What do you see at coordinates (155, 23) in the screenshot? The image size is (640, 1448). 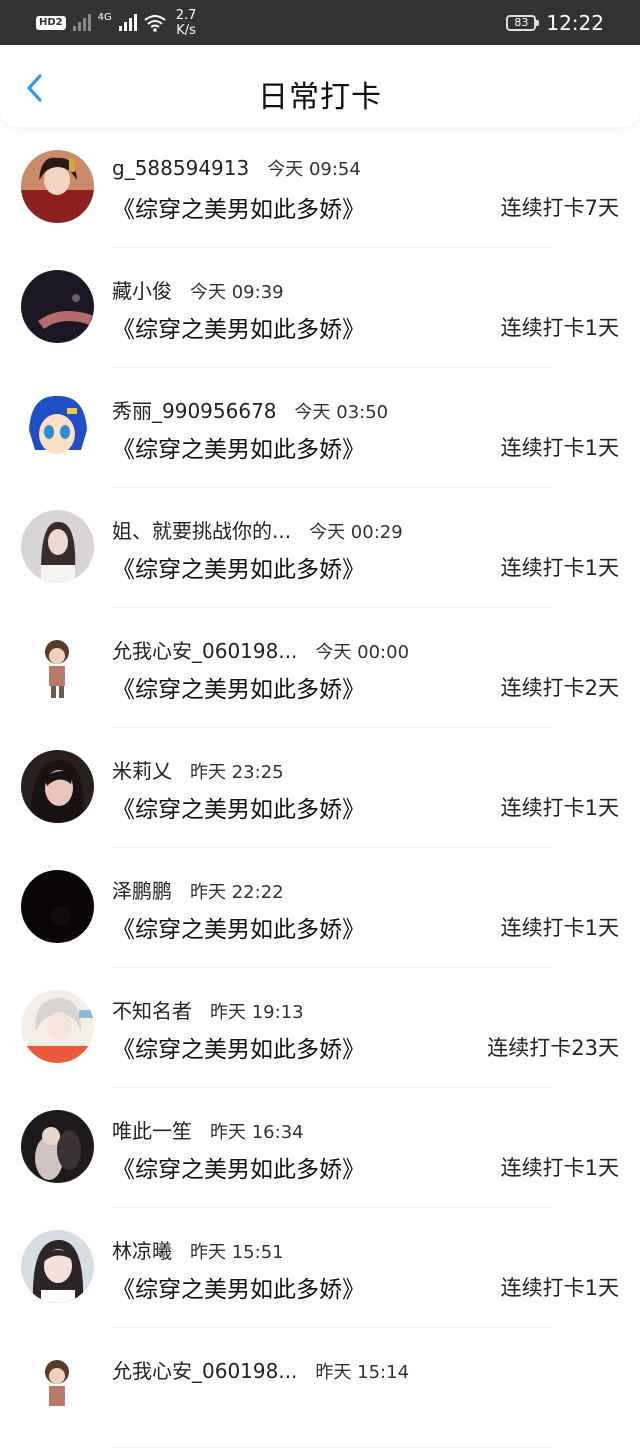 I see `wifi-icon` at bounding box center [155, 23].